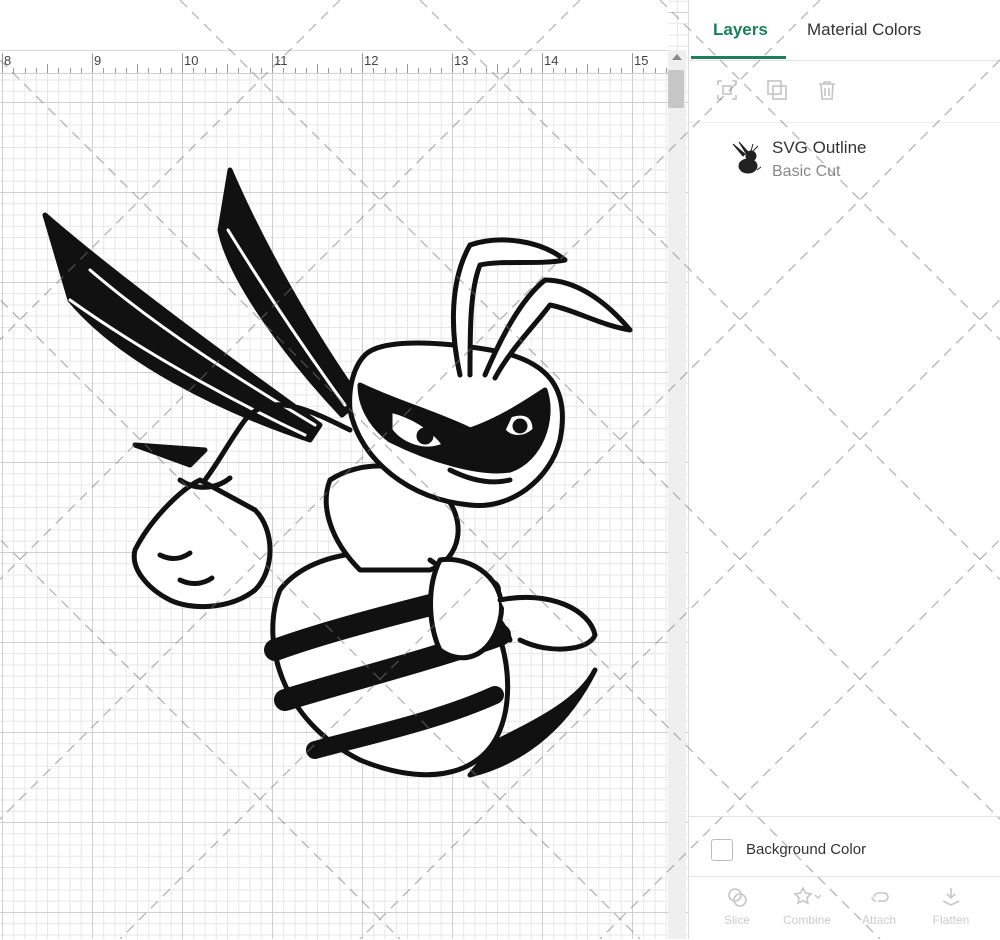 This screenshot has width=1000, height=940. What do you see at coordinates (8, 60) in the screenshot?
I see `ruler-number: 8` at bounding box center [8, 60].